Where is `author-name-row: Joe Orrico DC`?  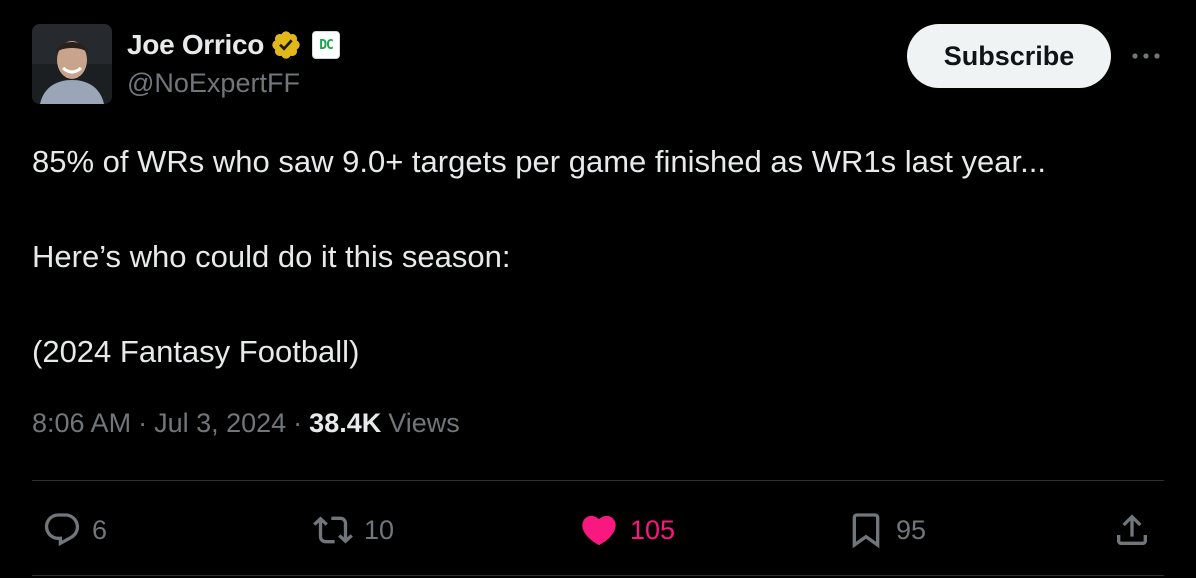
author-name-row: Joe Orrico DC is located at coordinates (234, 45).